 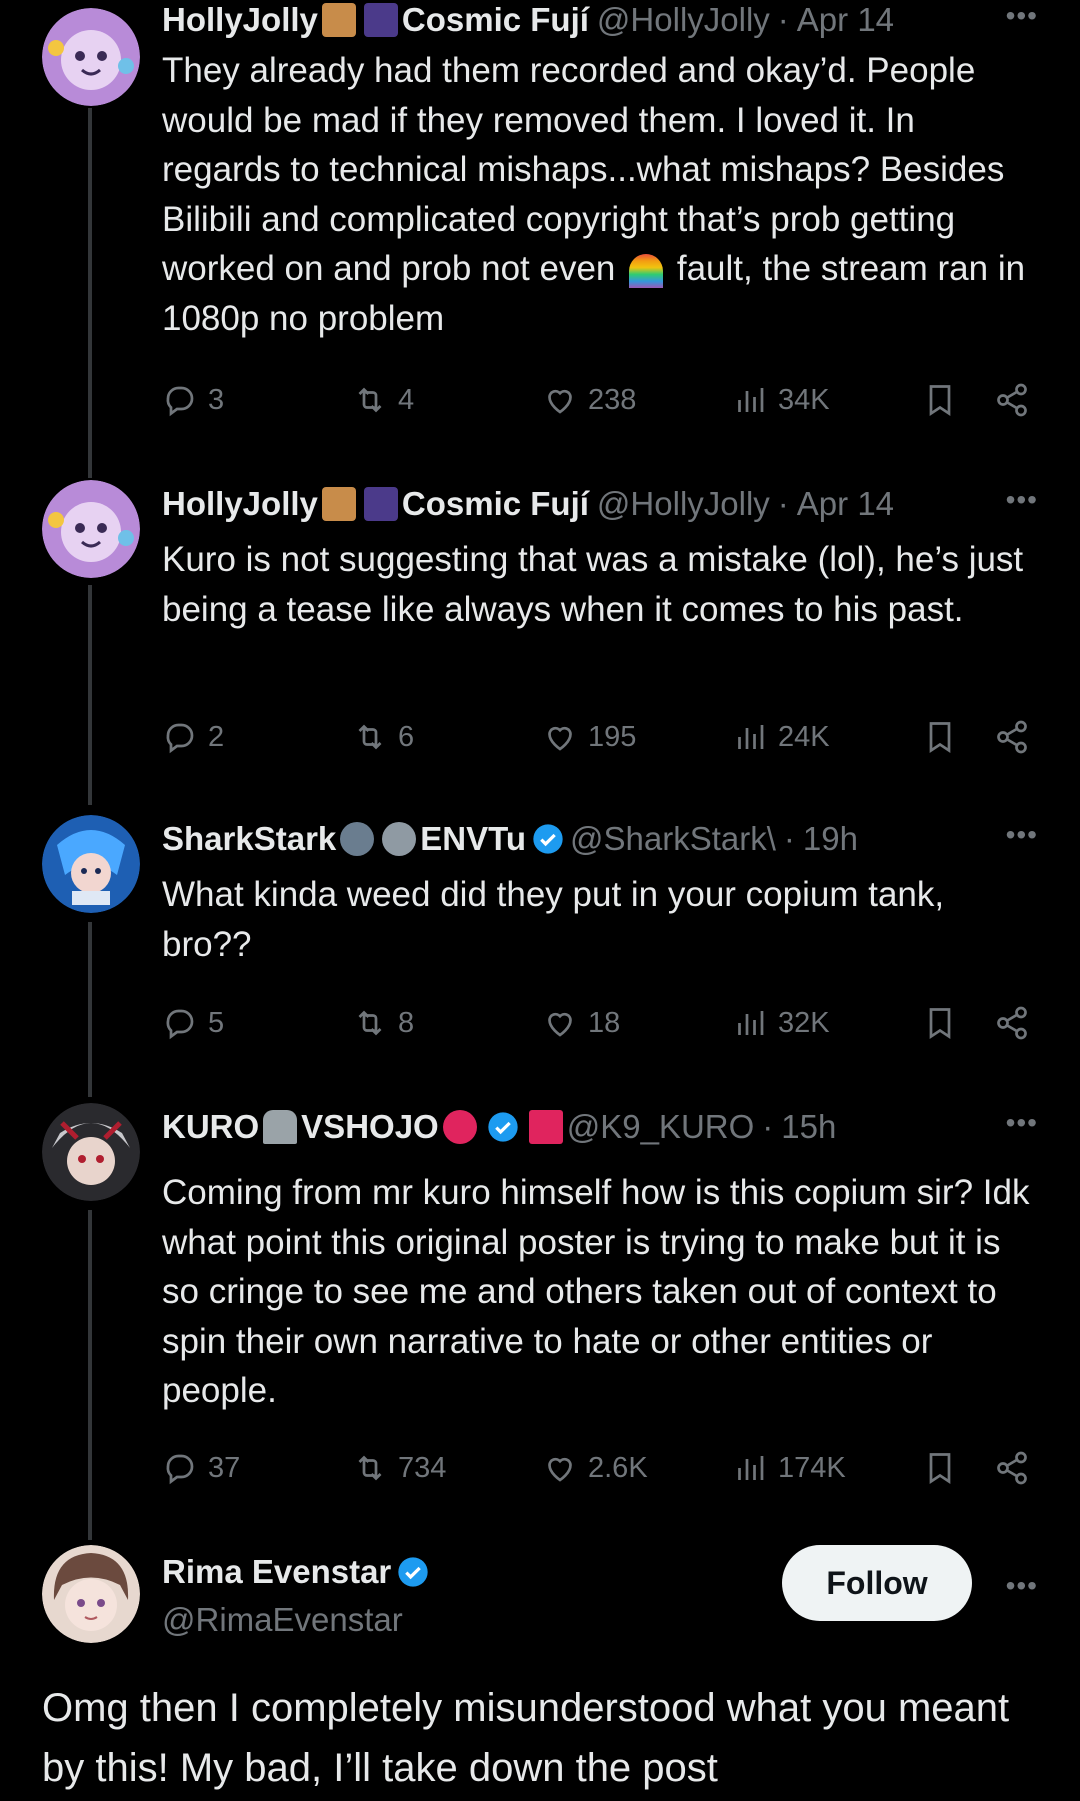 I want to click on handle: @RimaEvenstar, so click(x=282, y=1620).